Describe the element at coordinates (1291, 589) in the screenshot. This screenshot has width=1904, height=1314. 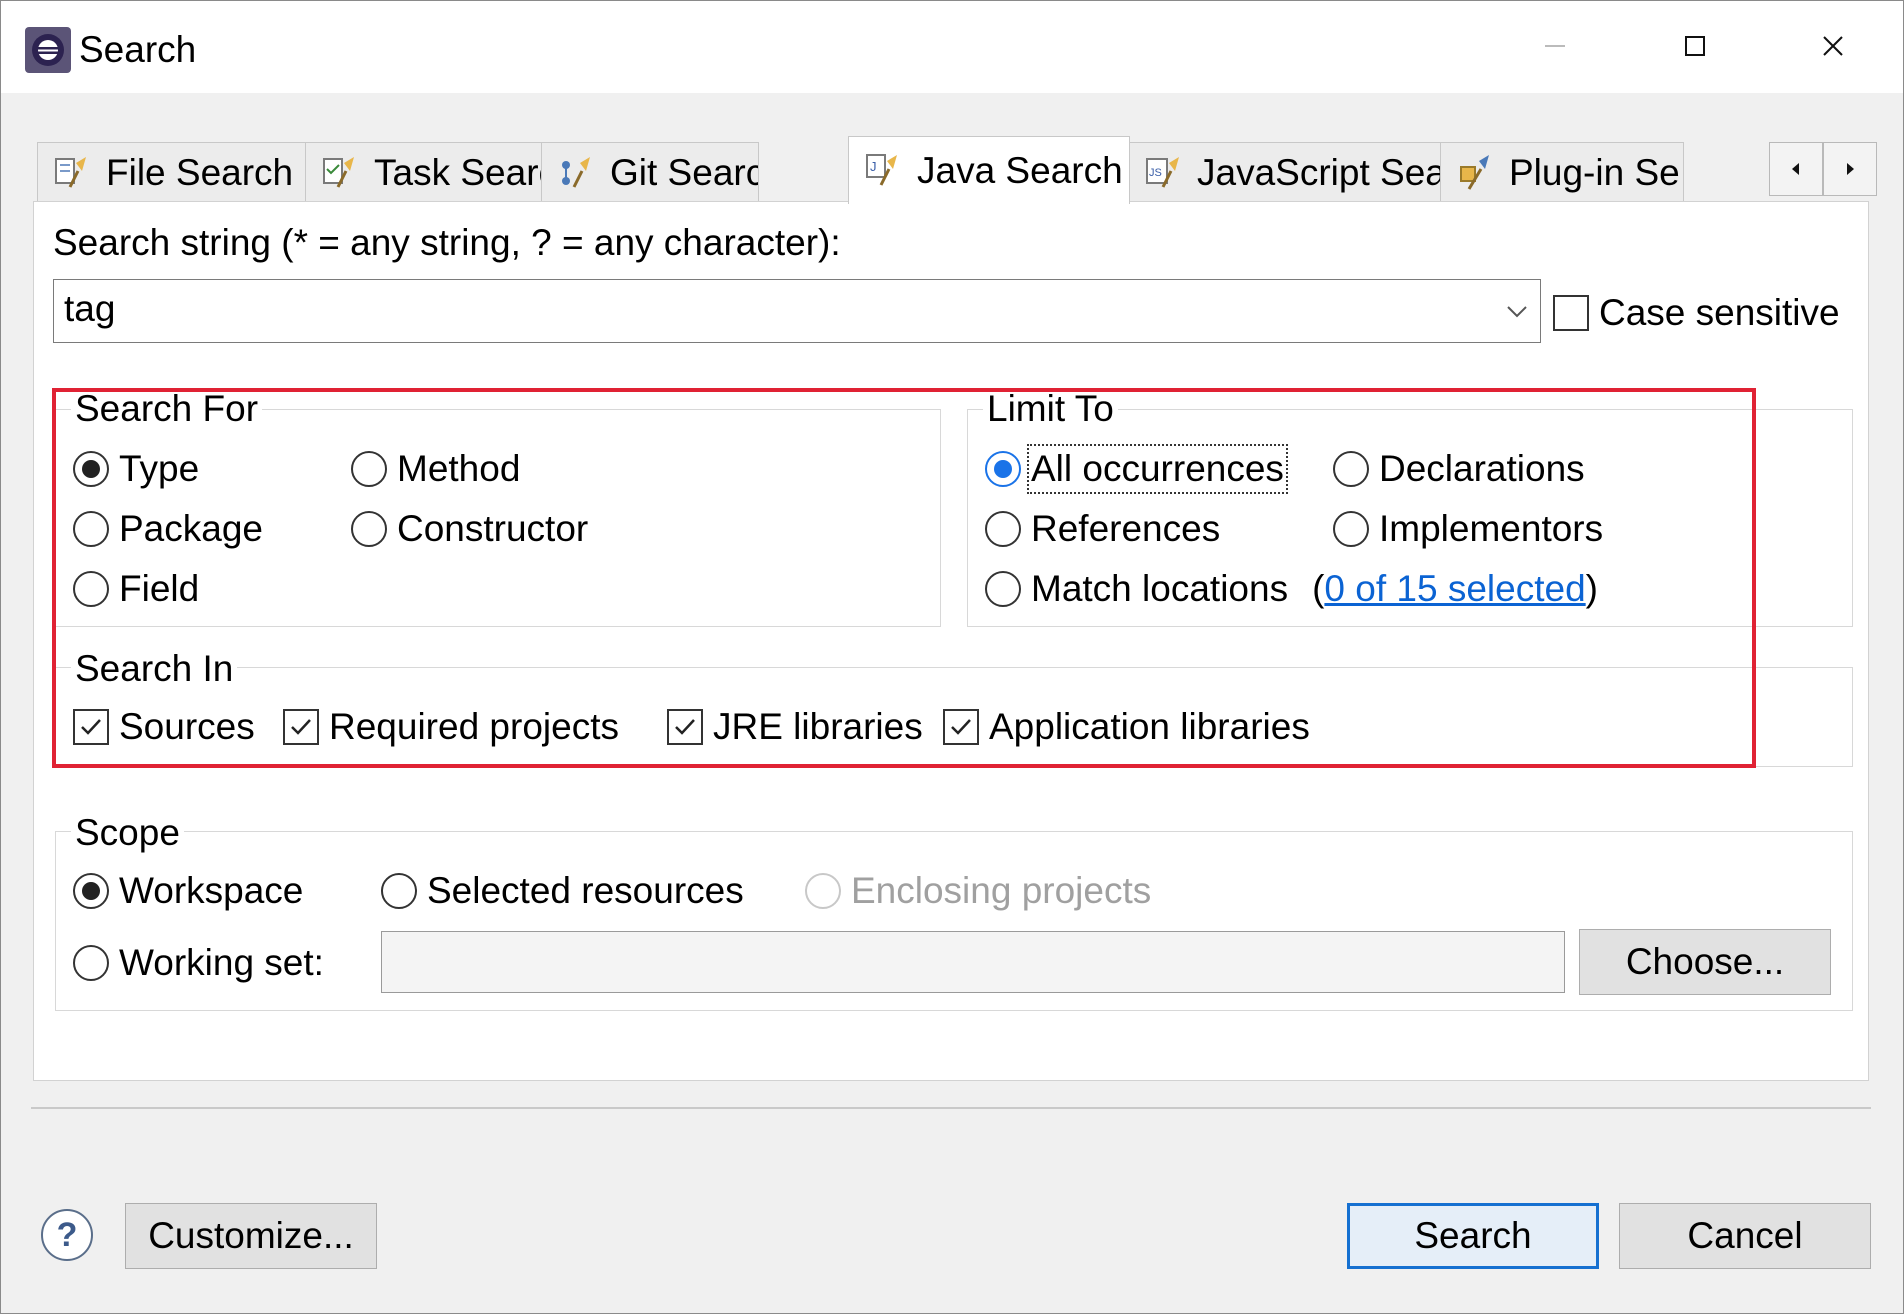
I see `radio-match-locations: Match locations (0 of 15 selected)` at that location.